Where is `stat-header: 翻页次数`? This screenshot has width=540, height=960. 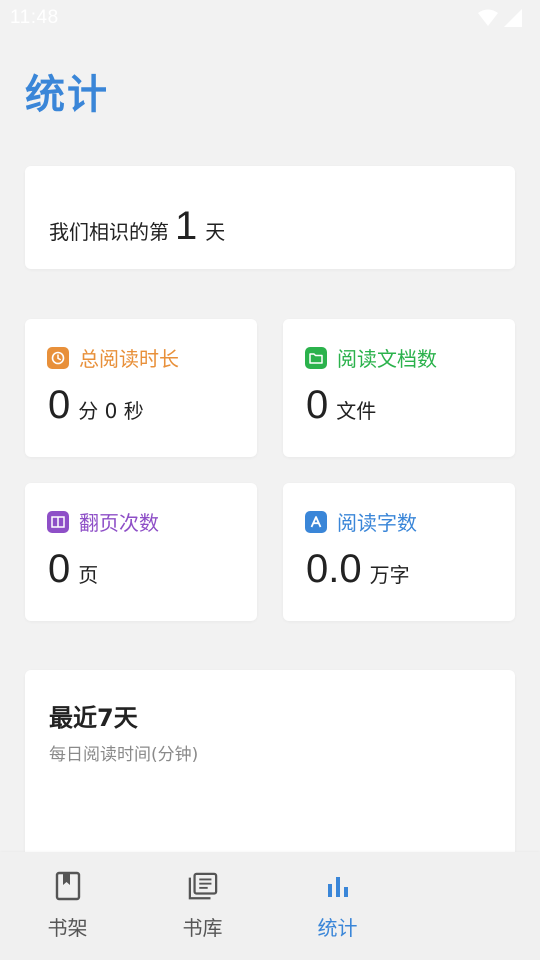
stat-header: 翻页次数 is located at coordinates (103, 521).